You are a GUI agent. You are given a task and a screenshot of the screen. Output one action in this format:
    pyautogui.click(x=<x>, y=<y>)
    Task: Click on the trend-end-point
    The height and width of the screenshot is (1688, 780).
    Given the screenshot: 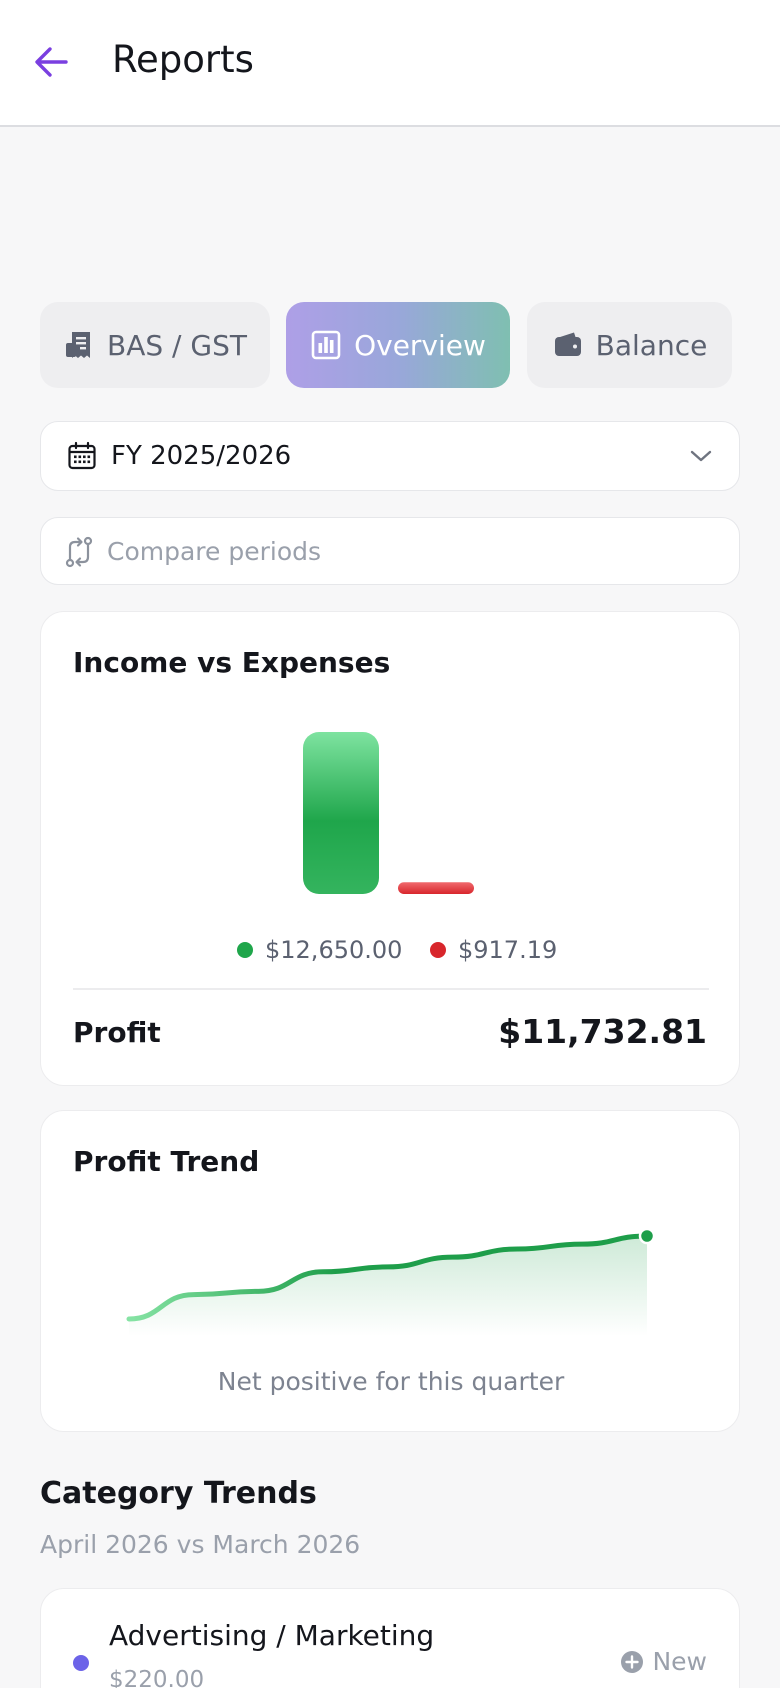 What is the action you would take?
    pyautogui.click(x=647, y=1236)
    